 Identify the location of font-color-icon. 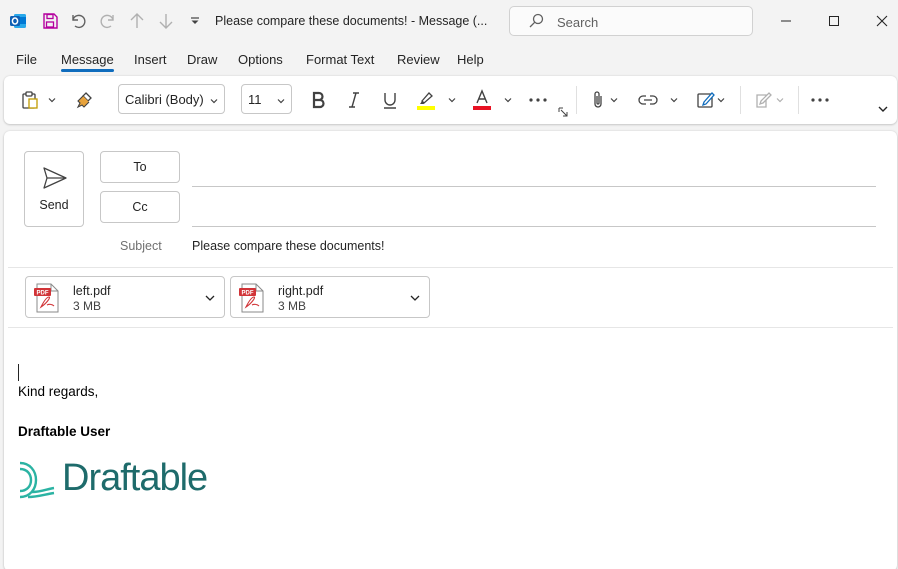
(482, 100).